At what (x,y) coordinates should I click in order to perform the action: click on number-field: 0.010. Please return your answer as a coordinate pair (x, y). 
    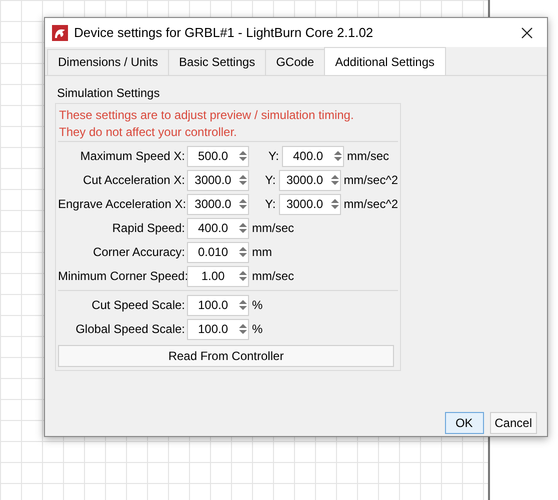
    Looking at the image, I should click on (218, 252).